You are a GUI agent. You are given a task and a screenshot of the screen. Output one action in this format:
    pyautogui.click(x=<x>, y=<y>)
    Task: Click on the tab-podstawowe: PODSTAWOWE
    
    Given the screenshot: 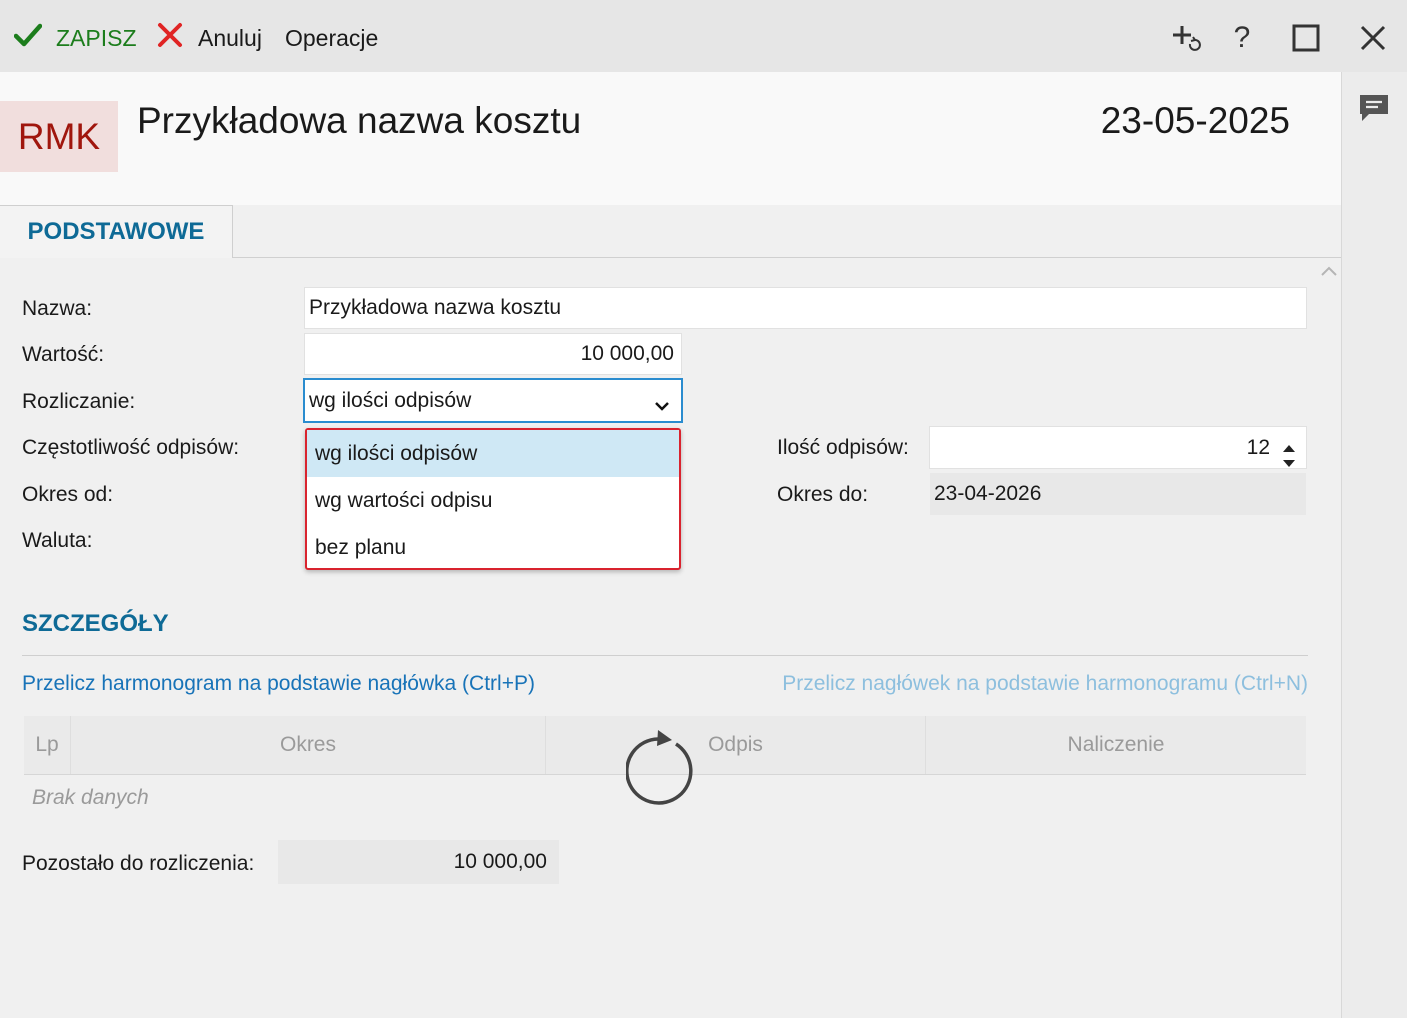 What is the action you would take?
    pyautogui.click(x=116, y=231)
    